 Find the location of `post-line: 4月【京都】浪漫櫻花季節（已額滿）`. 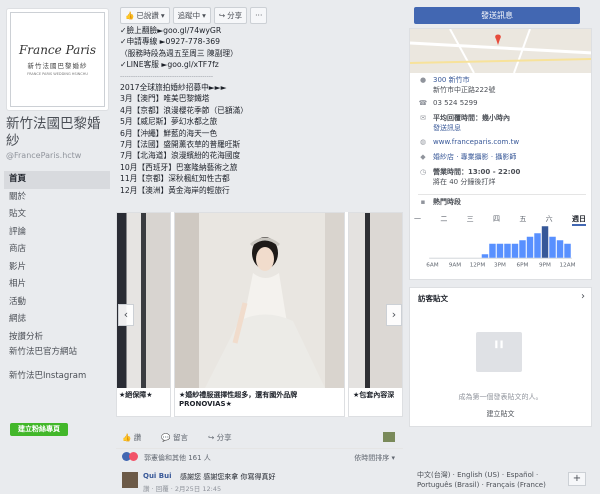

post-line: 4月【京都】浪漫櫻花季節（已額滿） is located at coordinates (184, 110).